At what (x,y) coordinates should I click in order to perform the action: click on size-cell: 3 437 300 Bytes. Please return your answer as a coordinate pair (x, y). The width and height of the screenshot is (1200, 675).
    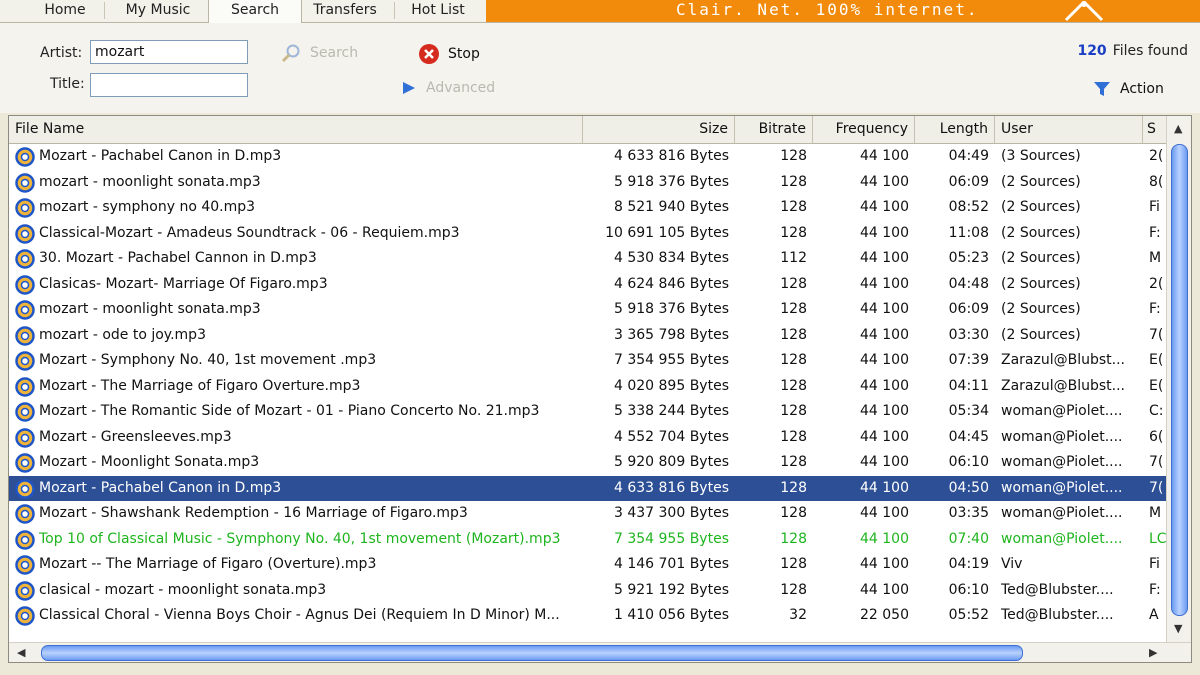
    Looking at the image, I should click on (671, 513).